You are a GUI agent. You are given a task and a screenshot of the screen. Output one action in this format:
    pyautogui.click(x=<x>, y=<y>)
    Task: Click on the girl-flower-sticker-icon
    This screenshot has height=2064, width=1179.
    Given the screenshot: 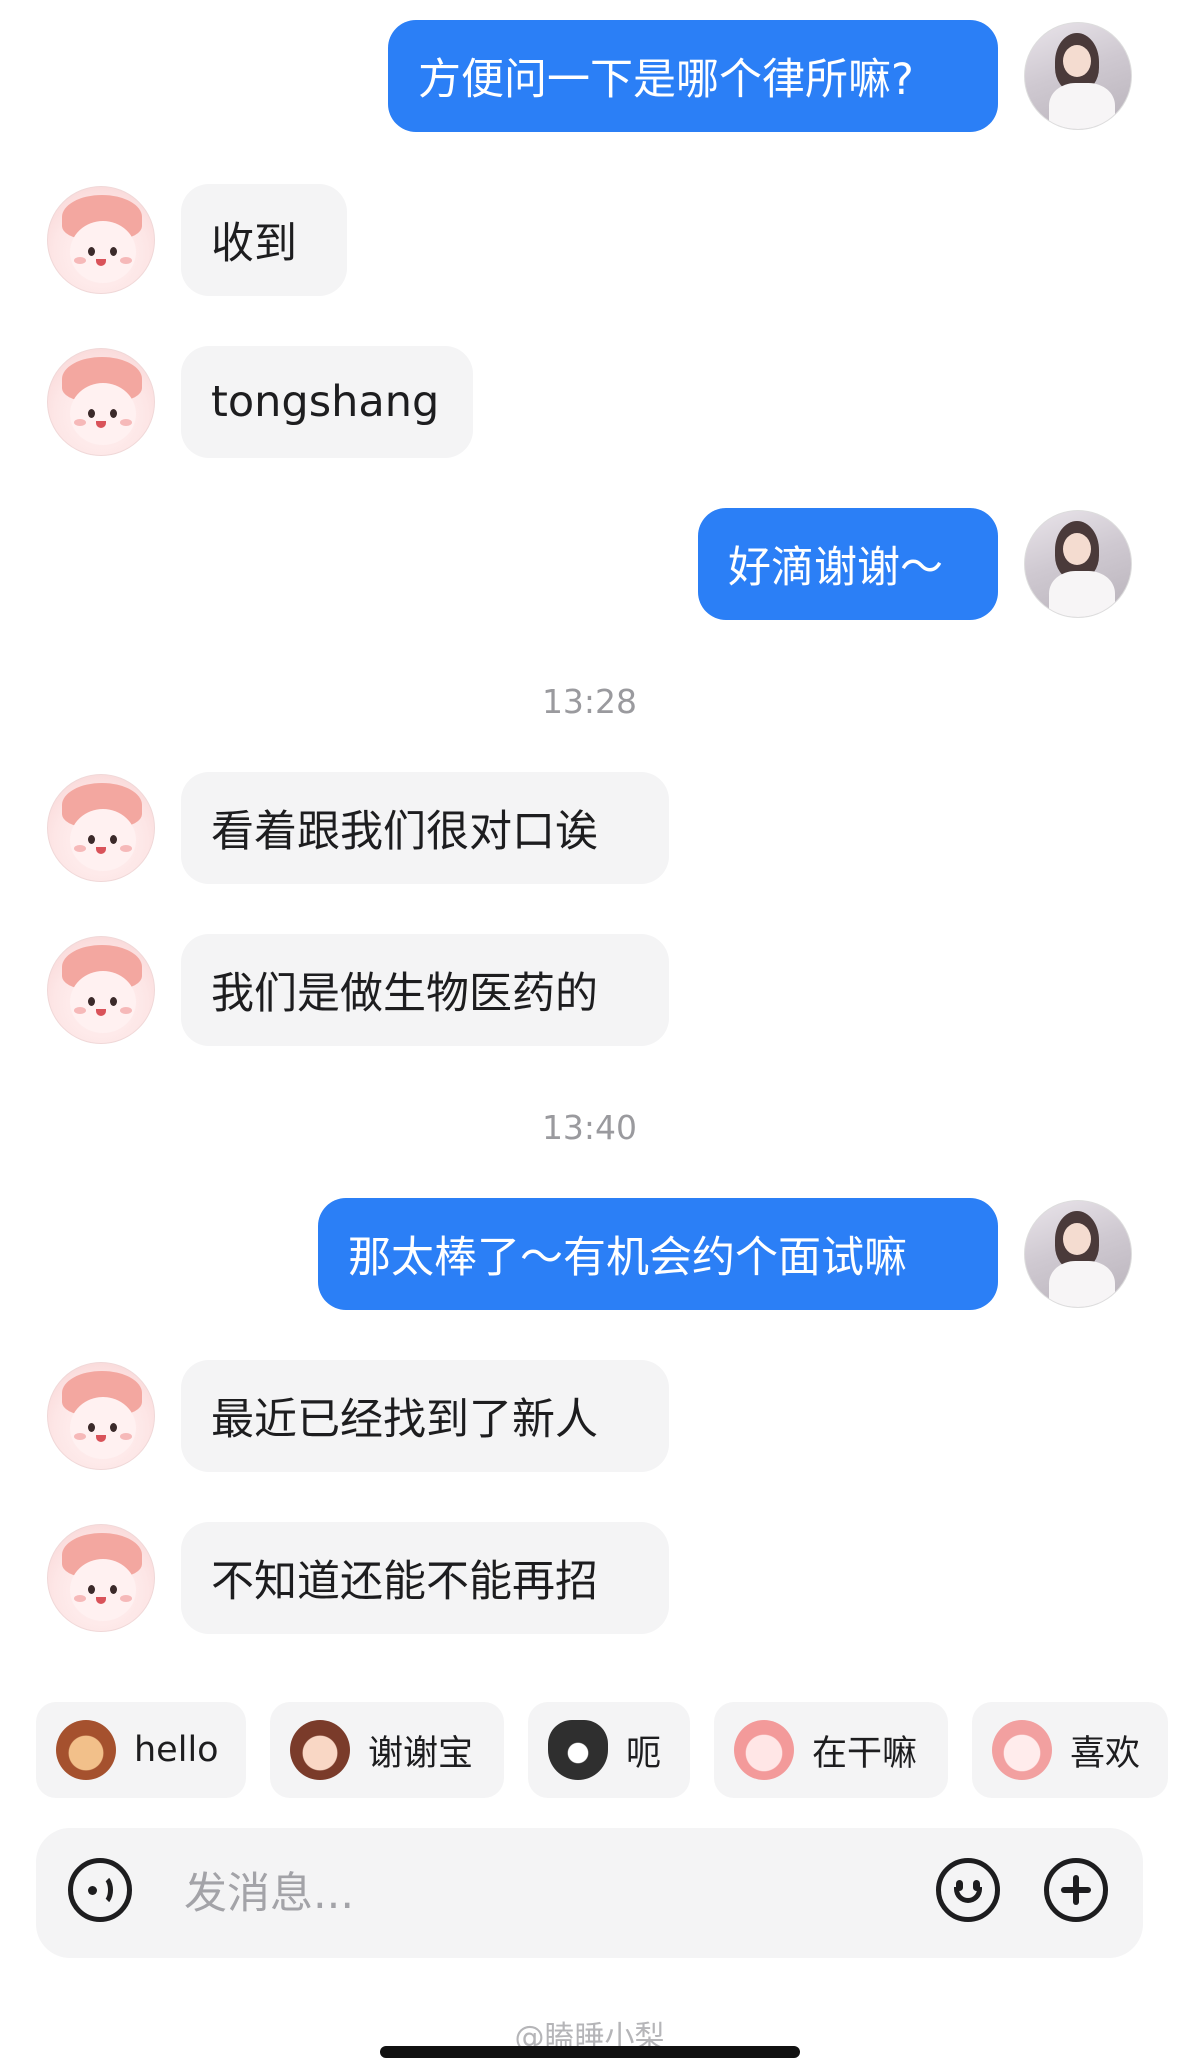 What is the action you would take?
    pyautogui.click(x=320, y=1750)
    